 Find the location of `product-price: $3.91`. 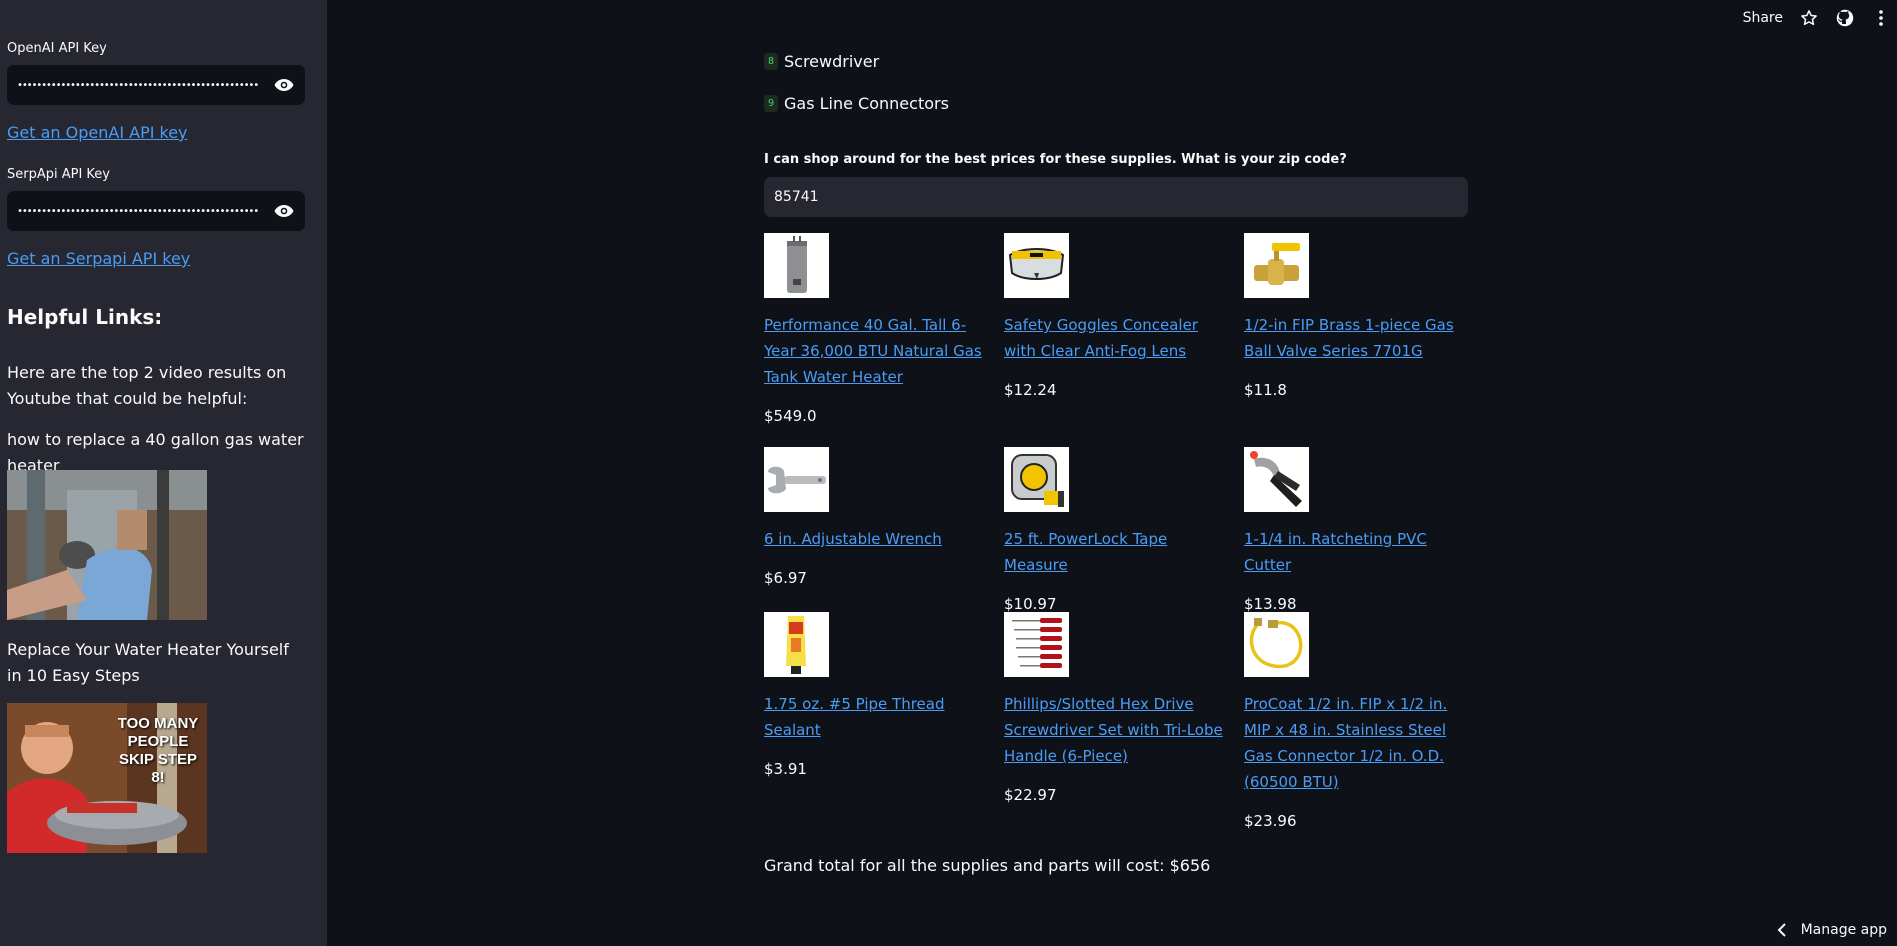

product-price: $3.91 is located at coordinates (785, 769).